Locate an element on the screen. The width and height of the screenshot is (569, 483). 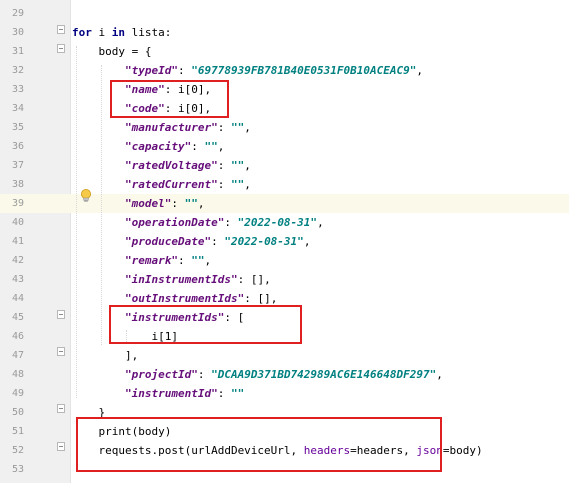
code-token: "manufacturer" is located at coordinates (171, 127).